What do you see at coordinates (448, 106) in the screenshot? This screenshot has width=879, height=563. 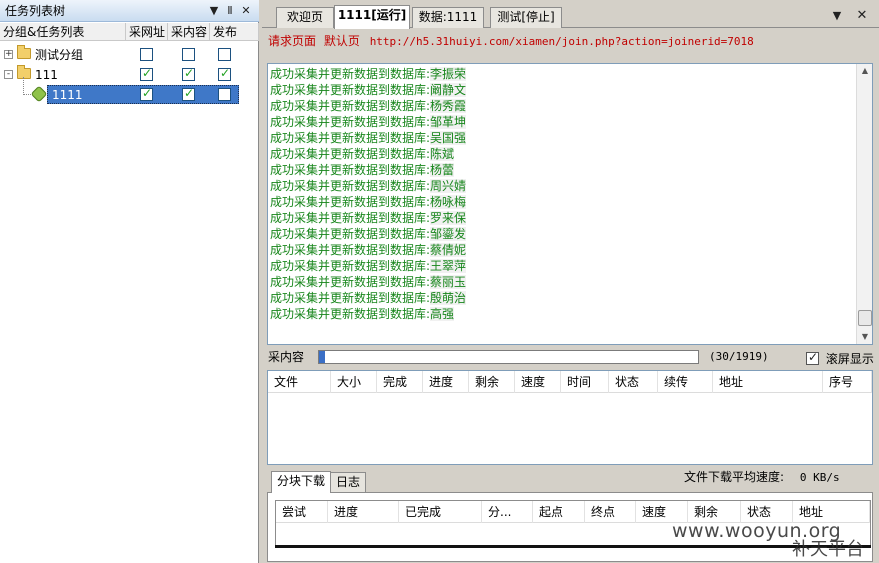 I see `log-person-name: 杨秀霞` at bounding box center [448, 106].